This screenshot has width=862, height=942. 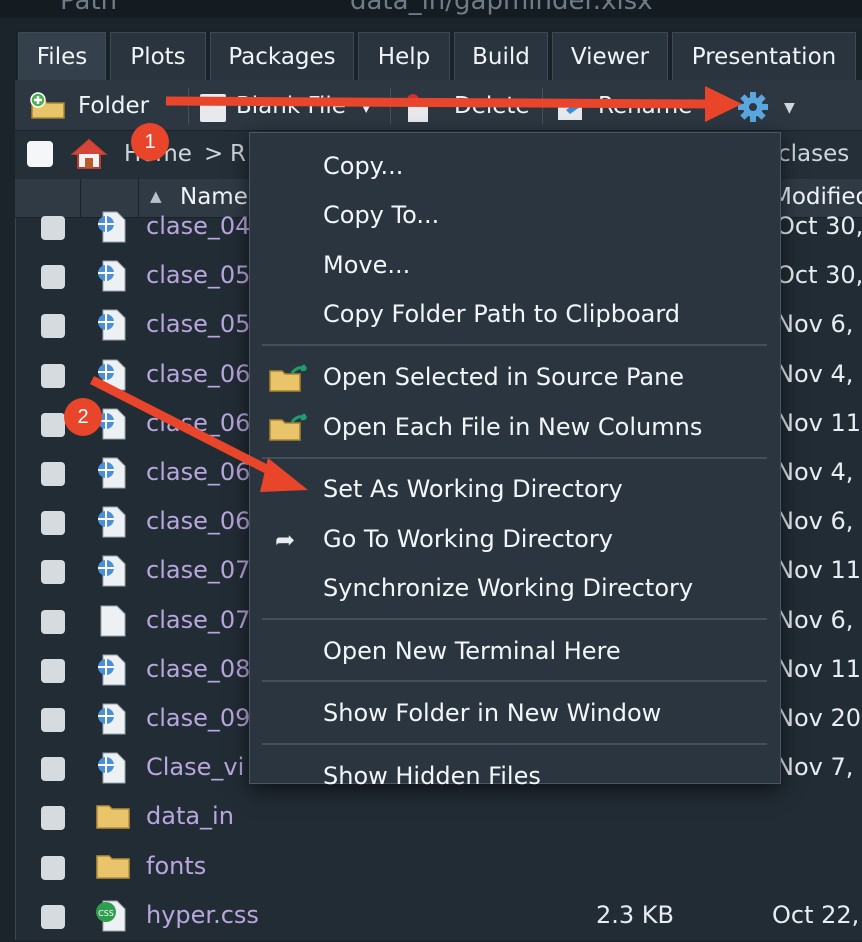 What do you see at coordinates (150, 142) in the screenshot?
I see `annotation-badge-1: 1` at bounding box center [150, 142].